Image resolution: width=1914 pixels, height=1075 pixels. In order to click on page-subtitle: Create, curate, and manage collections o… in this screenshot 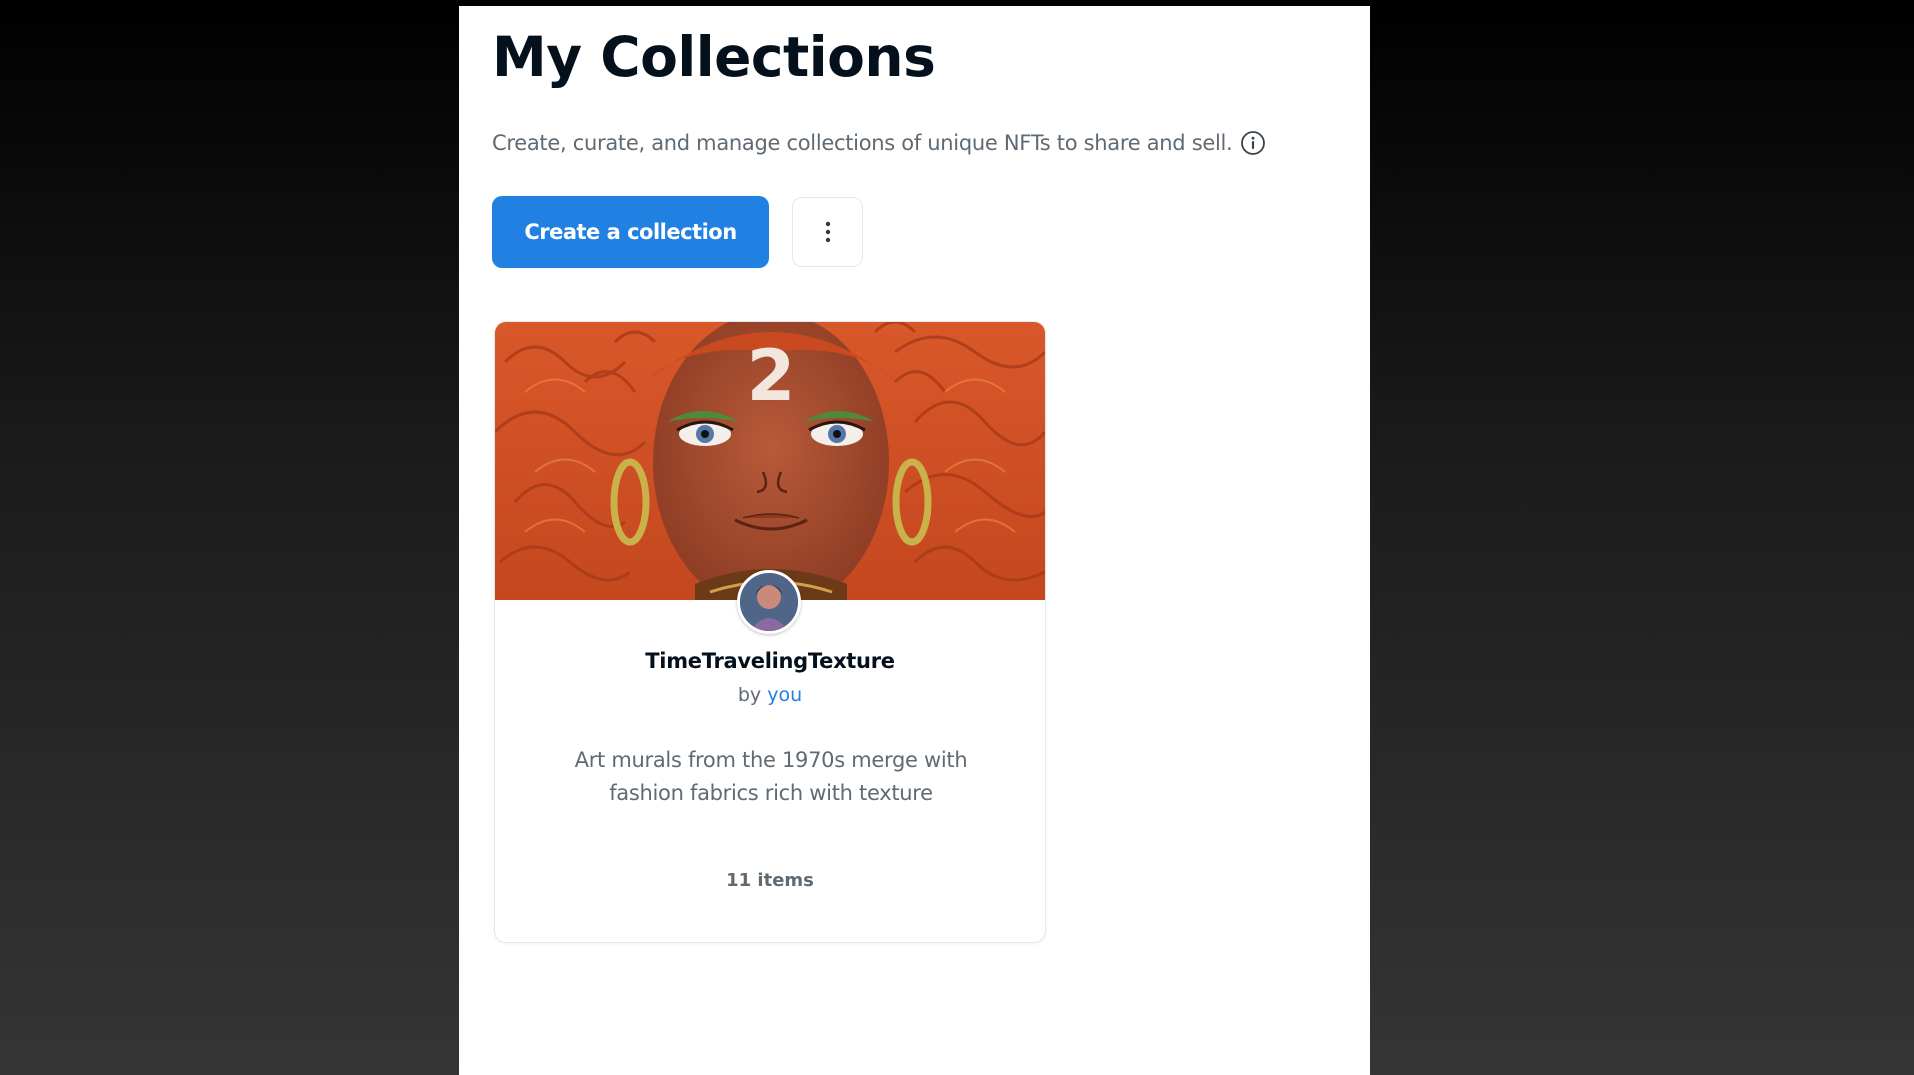, I will do `click(862, 143)`.